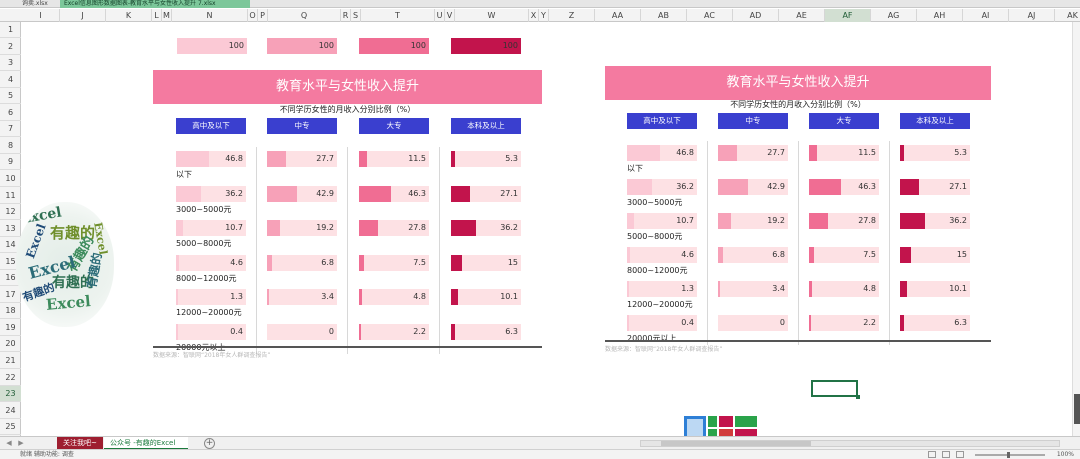 The image size is (1080, 459). What do you see at coordinates (687, 322) in the screenshot?
I see `bar-value-label: 0.4` at bounding box center [687, 322].